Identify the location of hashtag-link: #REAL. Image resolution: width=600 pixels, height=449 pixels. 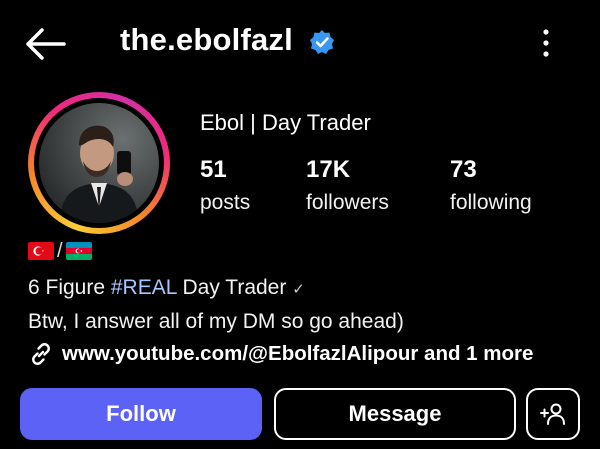
(144, 287).